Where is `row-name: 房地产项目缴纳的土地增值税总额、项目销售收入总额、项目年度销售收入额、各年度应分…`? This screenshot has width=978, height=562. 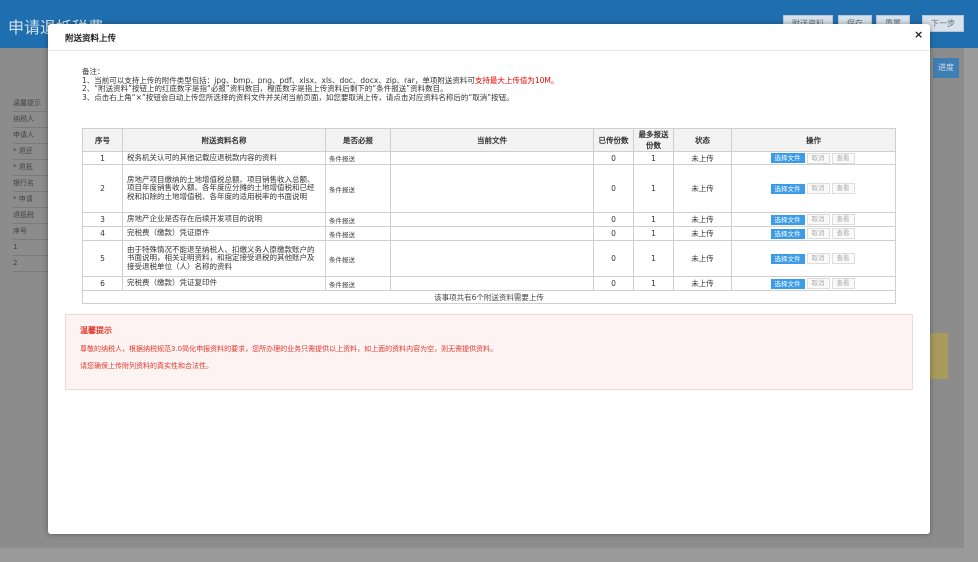
row-name: 房地产项目缴纳的土地增值税总额、项目销售收入总额、项目年度销售收入额、各年度应分… is located at coordinates (224, 188).